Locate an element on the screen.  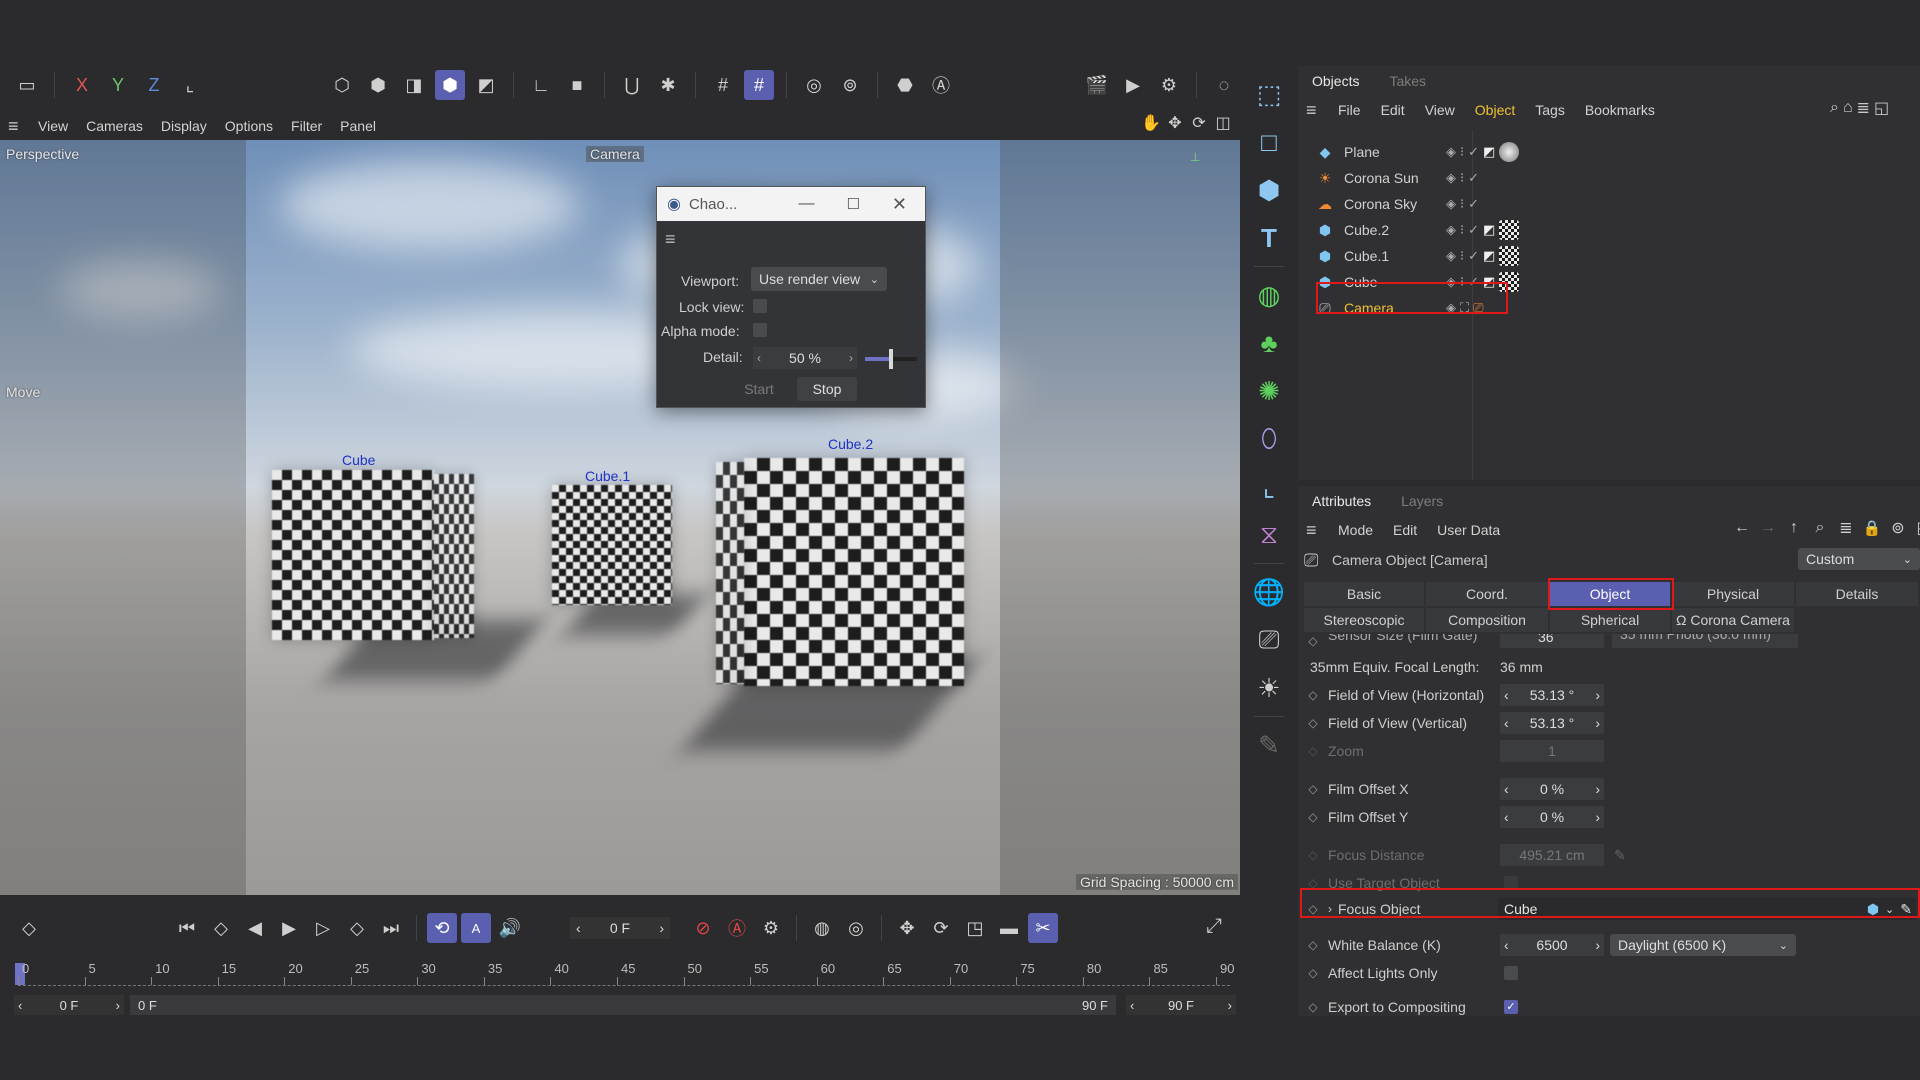
rectangle-spline-icon: □ is located at coordinates (1269, 142).